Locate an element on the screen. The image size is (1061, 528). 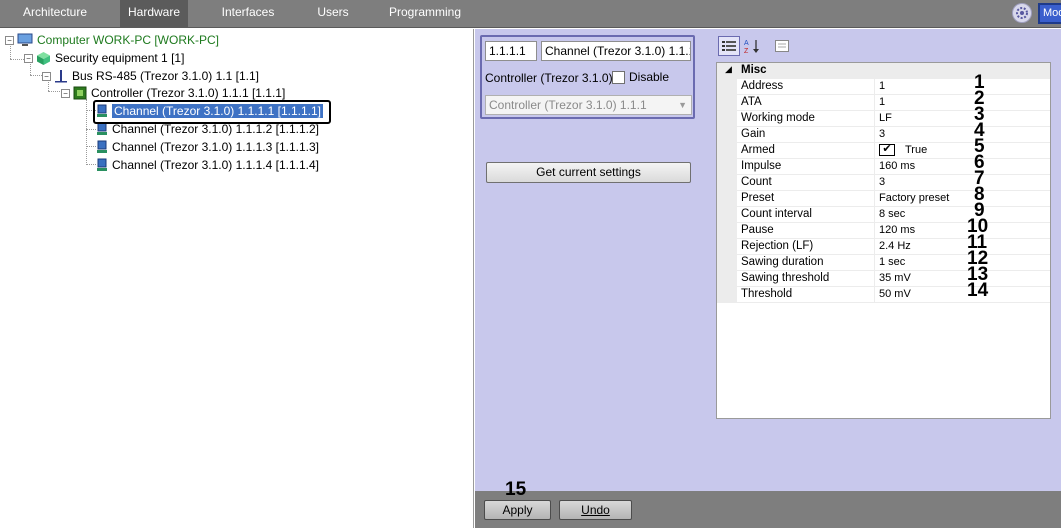
tree-node-channel-4: Channel (Trezor 3.1.0) 1.1.1.4 [1.1.1.4] is located at coordinates (207, 165).